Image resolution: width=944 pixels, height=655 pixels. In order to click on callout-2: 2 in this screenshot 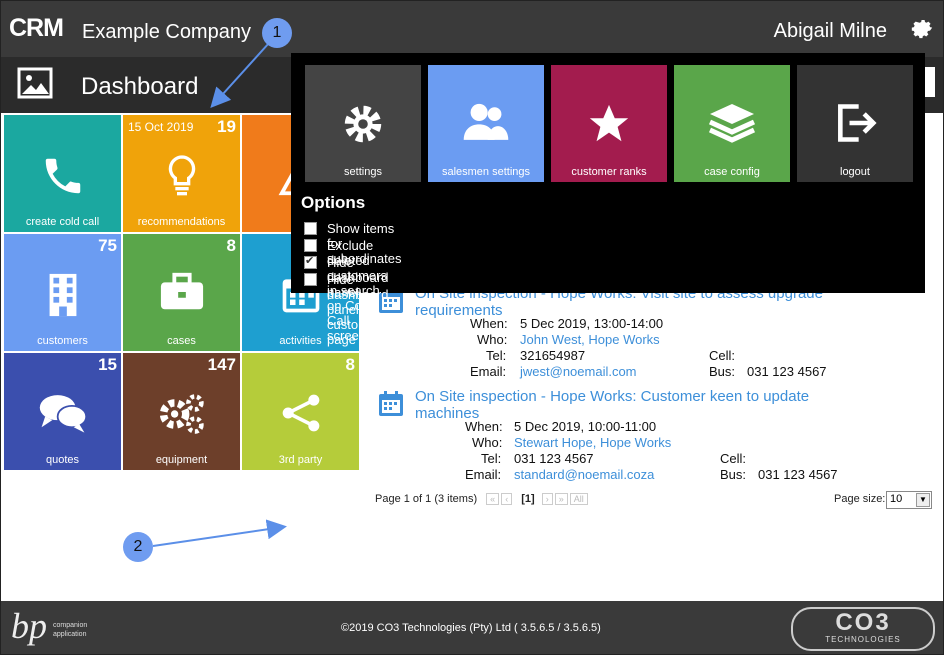, I will do `click(138, 547)`.